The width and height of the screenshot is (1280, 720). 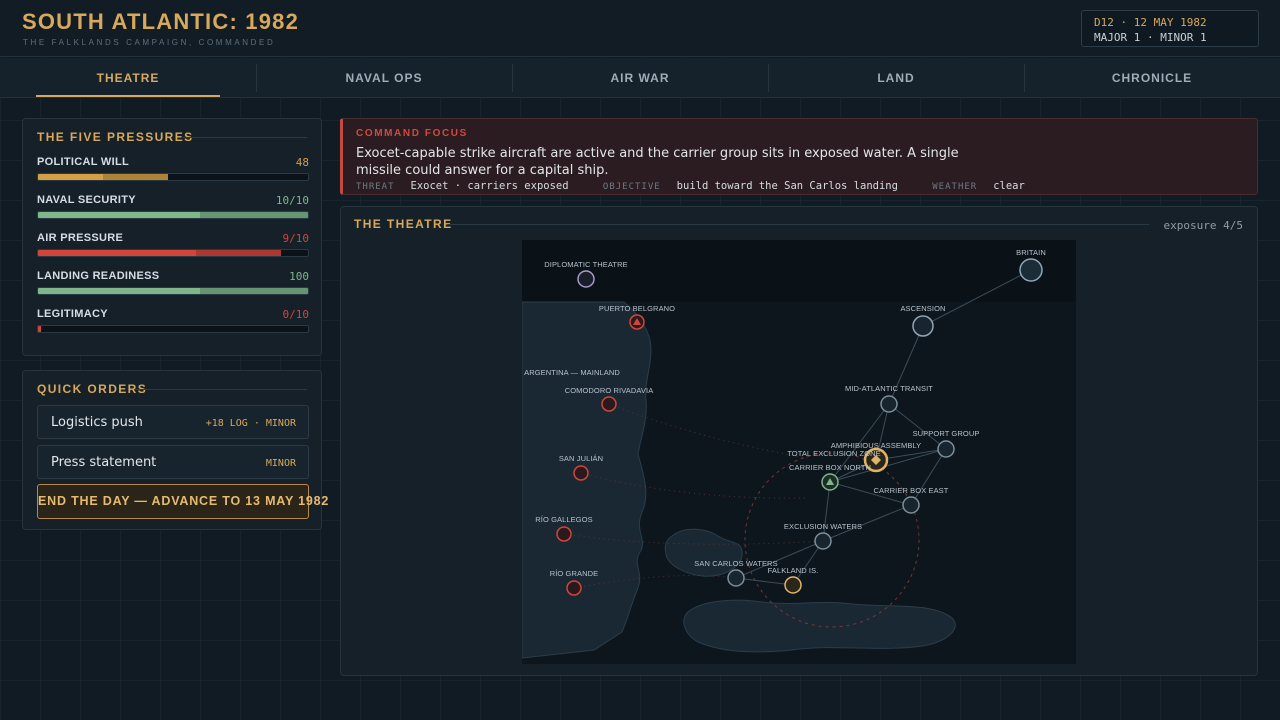 I want to click on carrier-east-marker, so click(x=911, y=505).